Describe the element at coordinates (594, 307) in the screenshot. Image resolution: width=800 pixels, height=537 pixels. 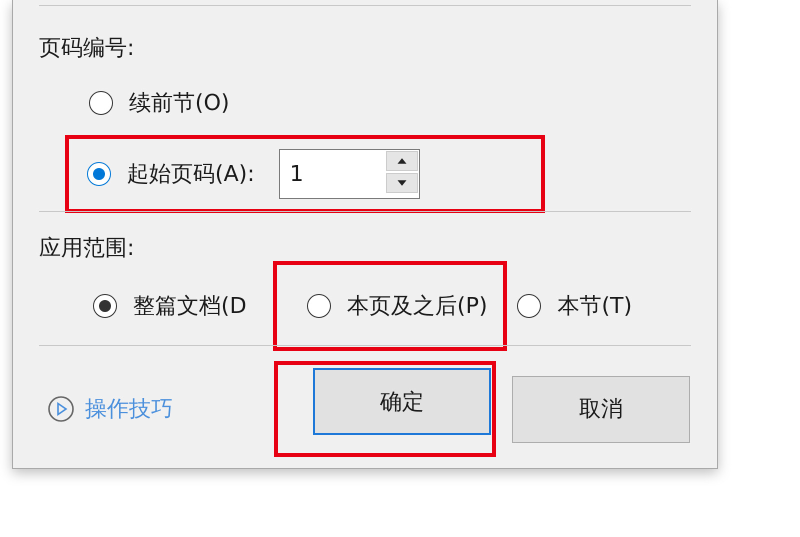
I see `radio-label: 本节(T)` at that location.